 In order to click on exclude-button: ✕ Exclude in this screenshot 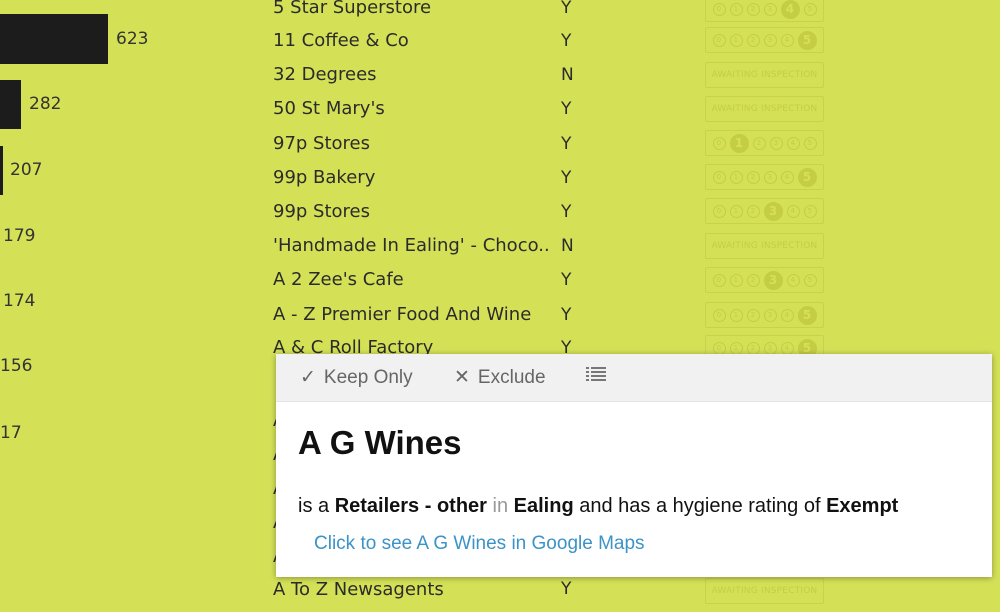, I will do `click(500, 377)`.